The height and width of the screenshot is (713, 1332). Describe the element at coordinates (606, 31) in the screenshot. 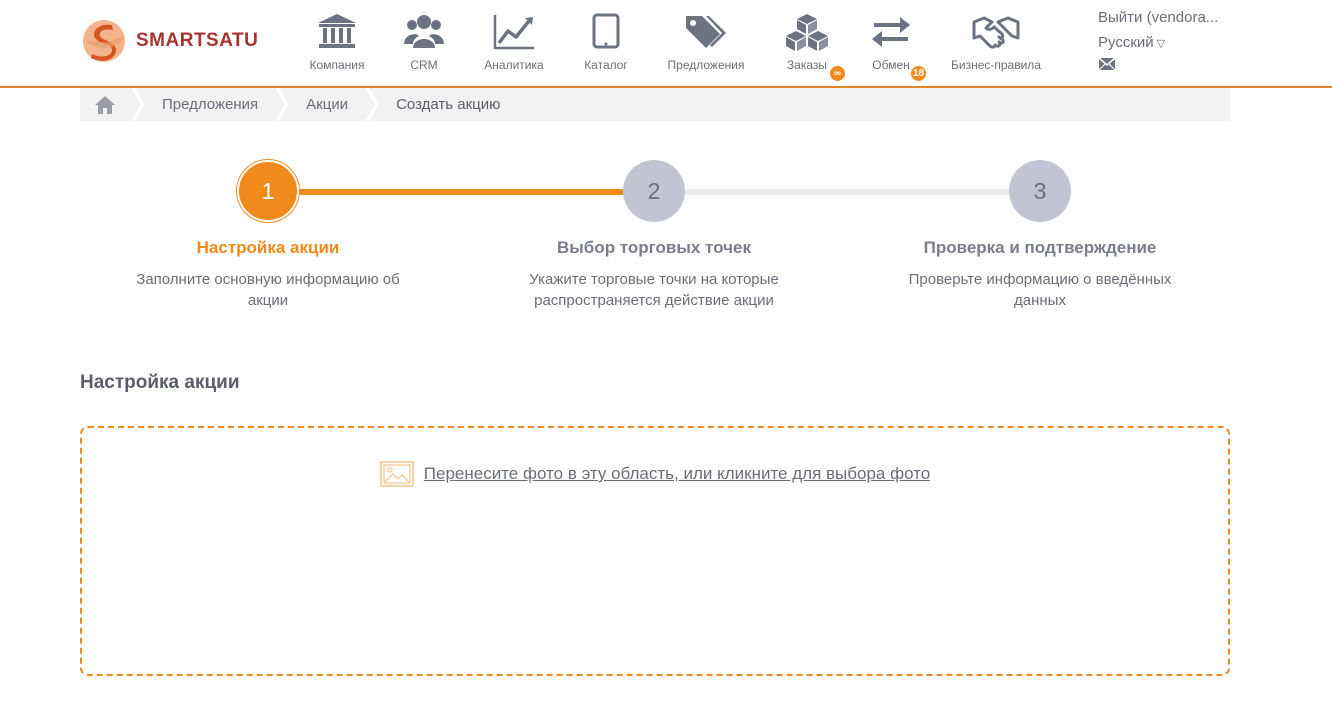

I see `tablet-icon` at that location.